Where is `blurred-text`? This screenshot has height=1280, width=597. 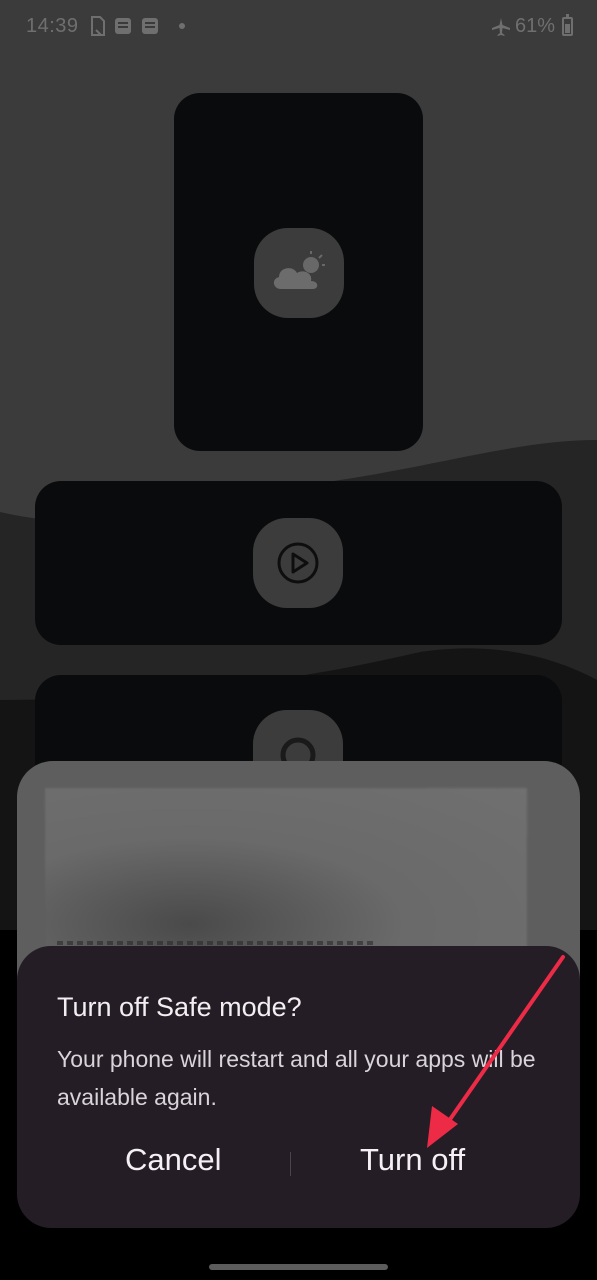 blurred-text is located at coordinates (217, 943).